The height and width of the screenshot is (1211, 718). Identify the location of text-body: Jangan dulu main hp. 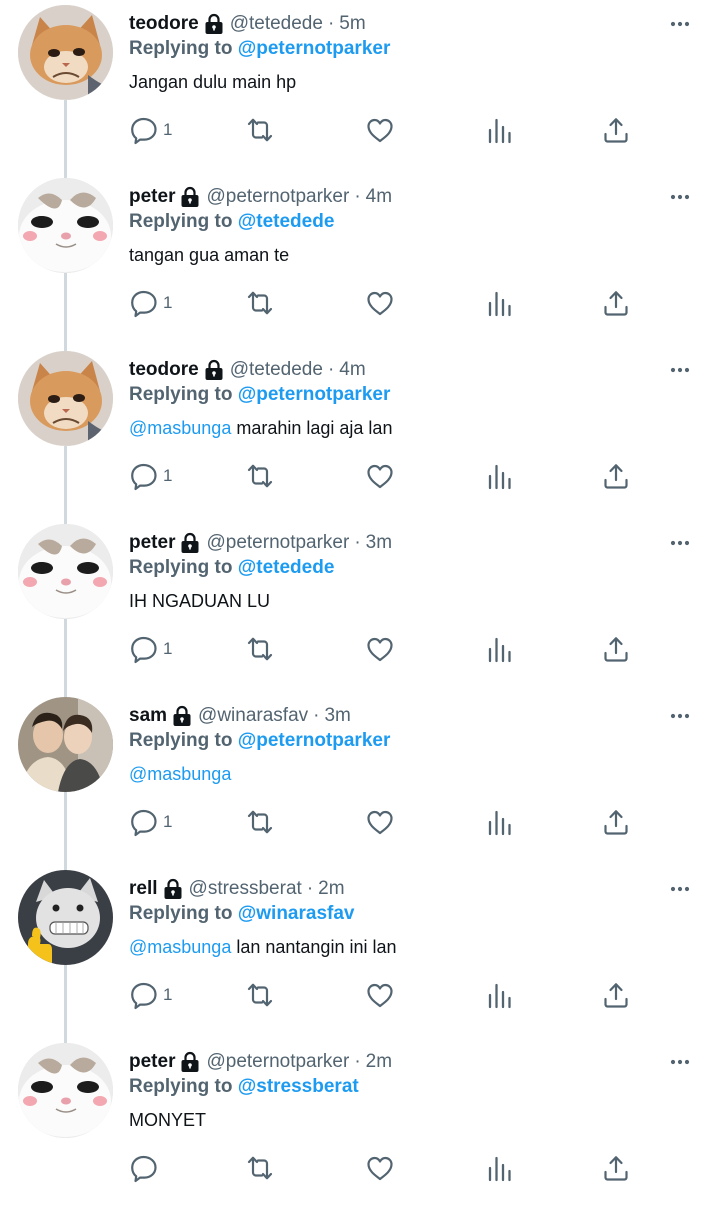
(213, 82).